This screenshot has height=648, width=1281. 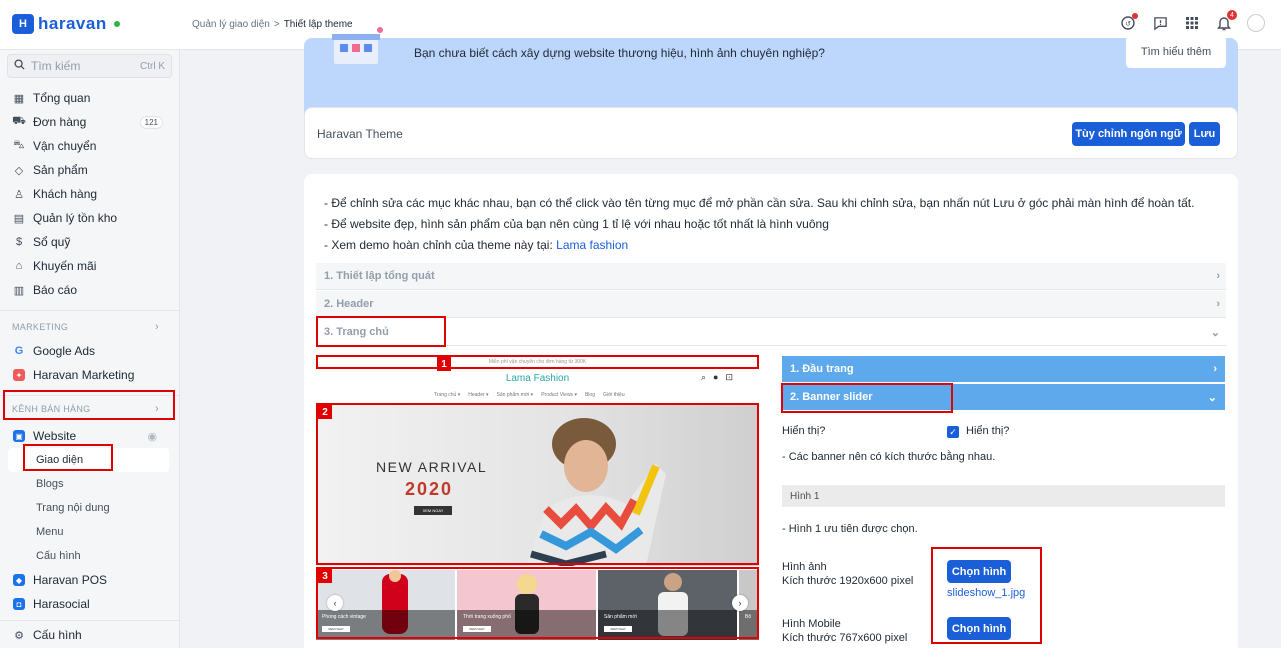 What do you see at coordinates (84, 375) in the screenshot?
I see `sidebar-item-label: Haravan Marketing` at bounding box center [84, 375].